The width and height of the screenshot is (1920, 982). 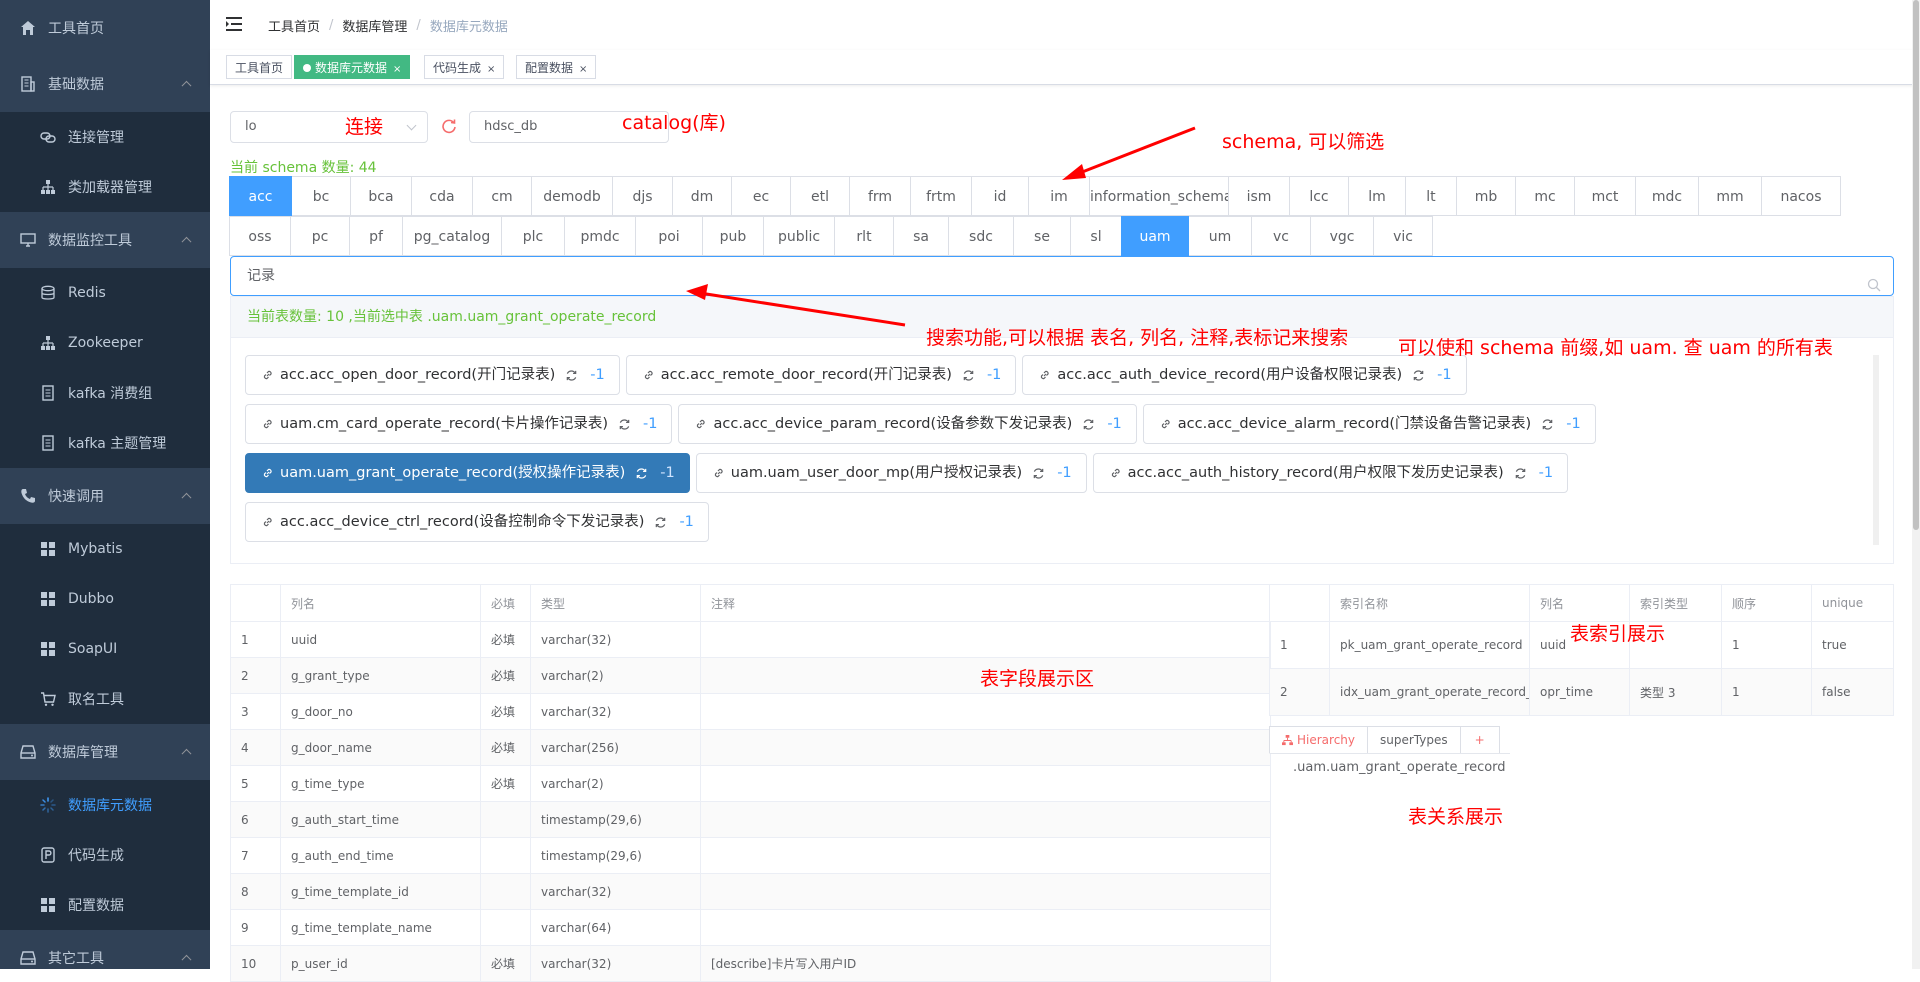 I want to click on schema-button: vic, so click(x=1403, y=236).